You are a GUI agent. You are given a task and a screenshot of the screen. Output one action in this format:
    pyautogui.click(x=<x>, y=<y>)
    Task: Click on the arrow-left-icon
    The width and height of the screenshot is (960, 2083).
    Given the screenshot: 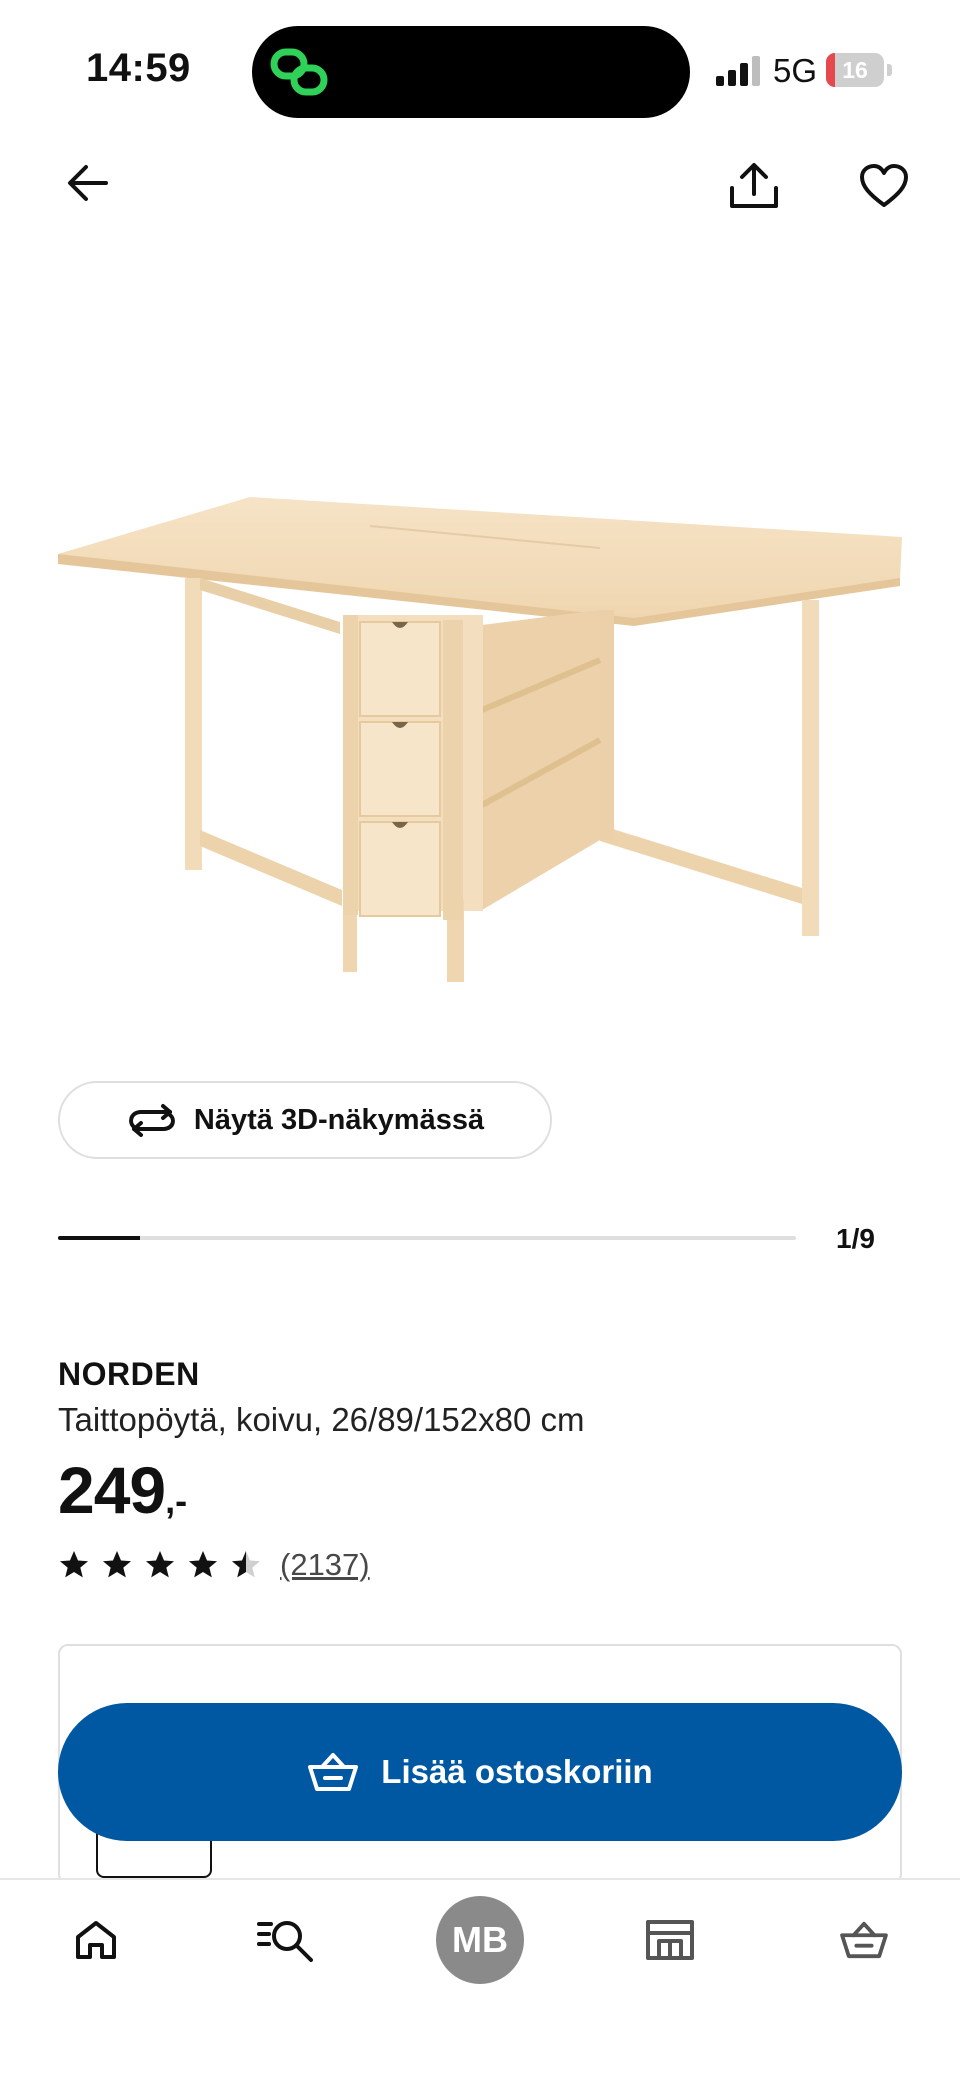 What is the action you would take?
    pyautogui.click(x=88, y=183)
    